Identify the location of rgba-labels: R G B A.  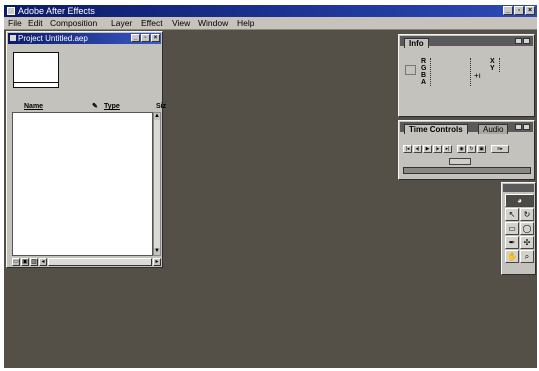
(423, 72).